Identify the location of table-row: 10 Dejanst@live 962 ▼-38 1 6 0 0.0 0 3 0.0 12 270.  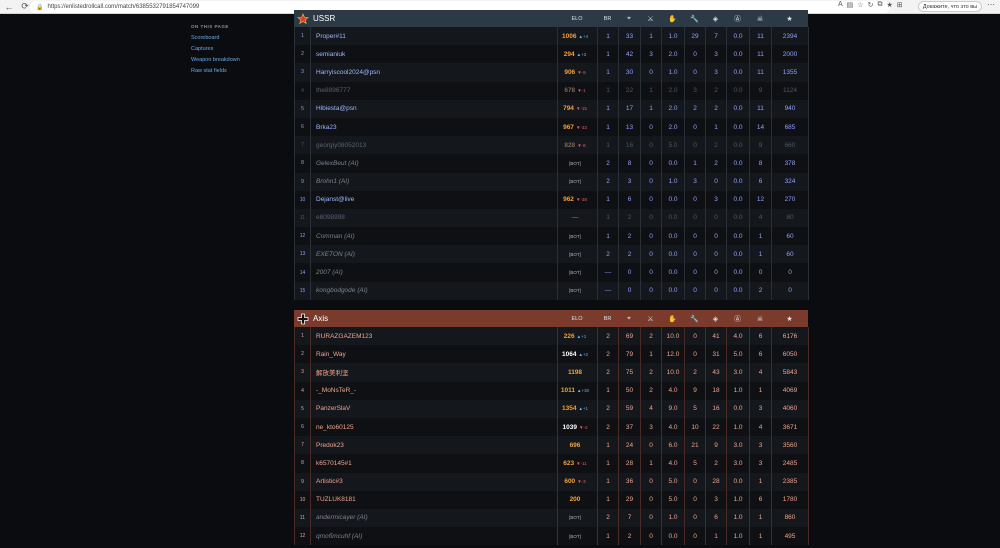
(551, 199).